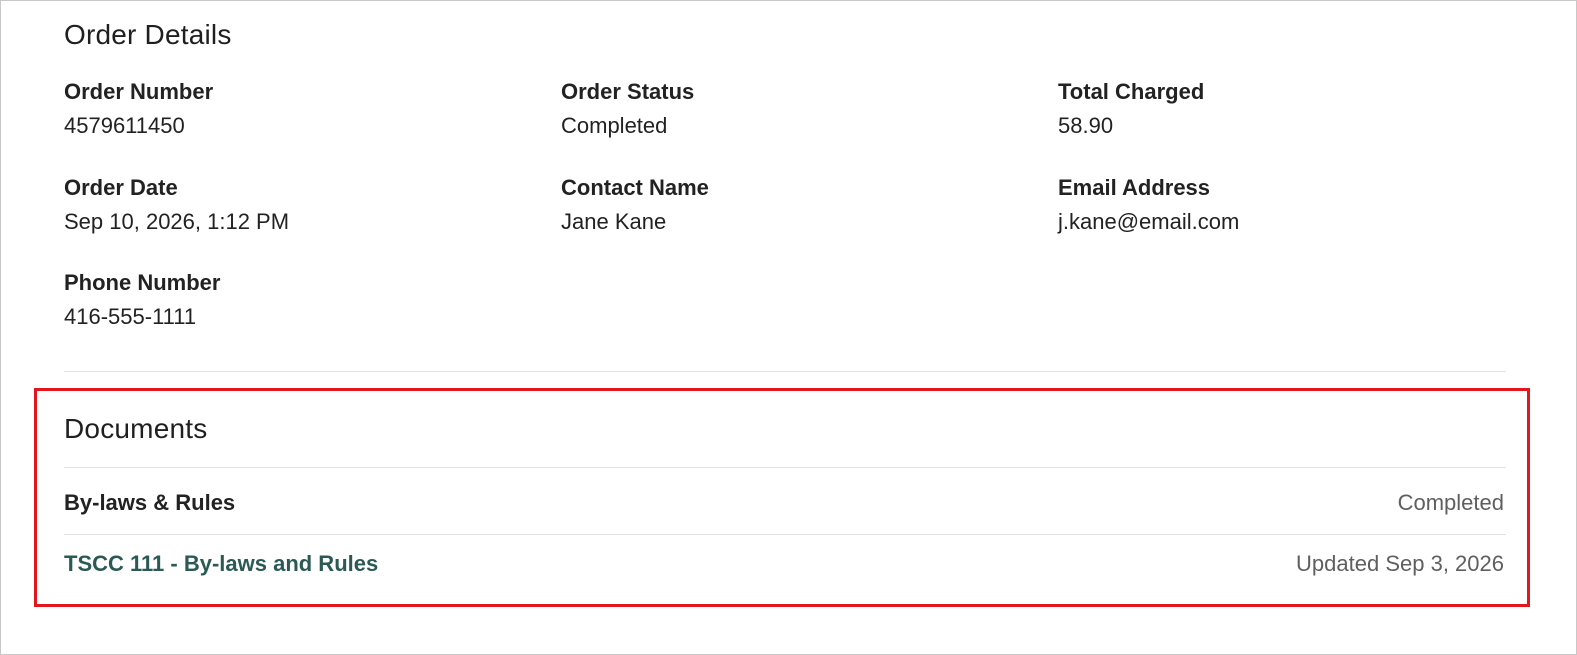 The width and height of the screenshot is (1577, 655). Describe the element at coordinates (142, 282) in the screenshot. I see `phone-number-label: Phone Number` at that location.